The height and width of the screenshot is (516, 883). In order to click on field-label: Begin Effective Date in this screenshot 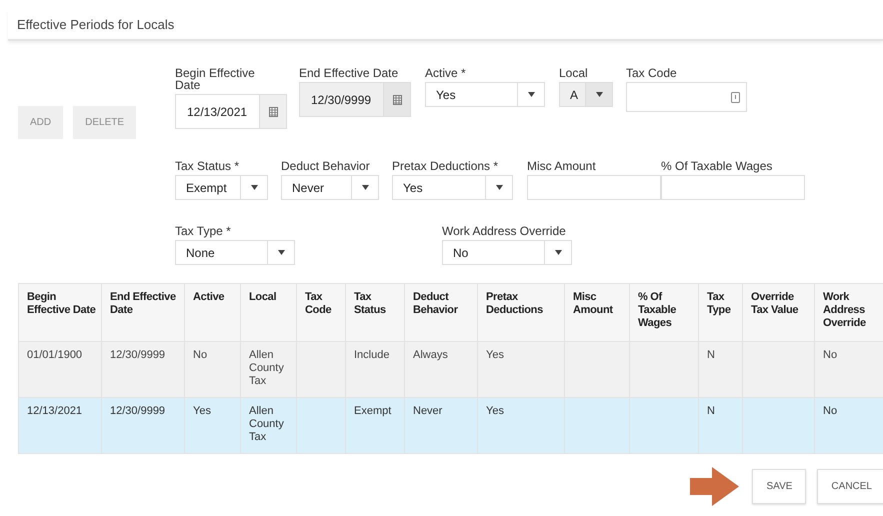, I will do `click(215, 79)`.